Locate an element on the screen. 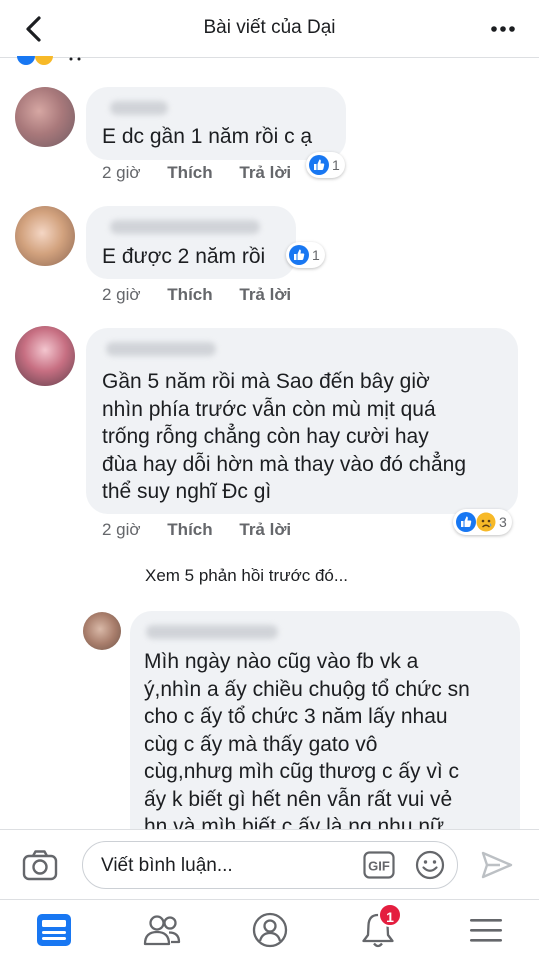  comment-bubble: E dc gần 1 năm rồi c ạ is located at coordinates (216, 123).